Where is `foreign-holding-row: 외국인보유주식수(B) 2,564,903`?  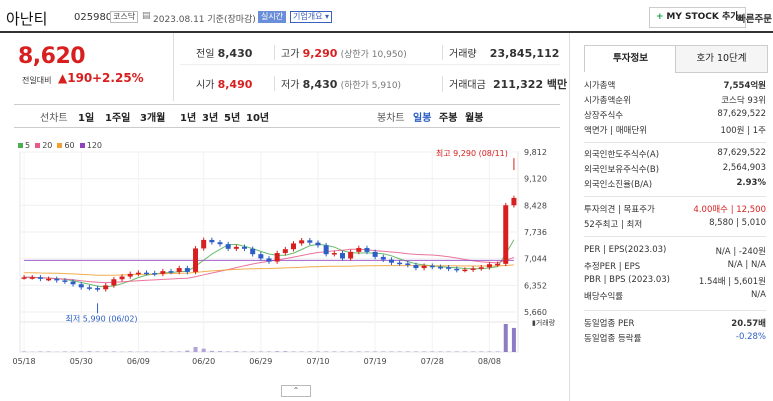 foreign-holding-row: 외국인보유주식수(B) 2,564,903 is located at coordinates (675, 169).